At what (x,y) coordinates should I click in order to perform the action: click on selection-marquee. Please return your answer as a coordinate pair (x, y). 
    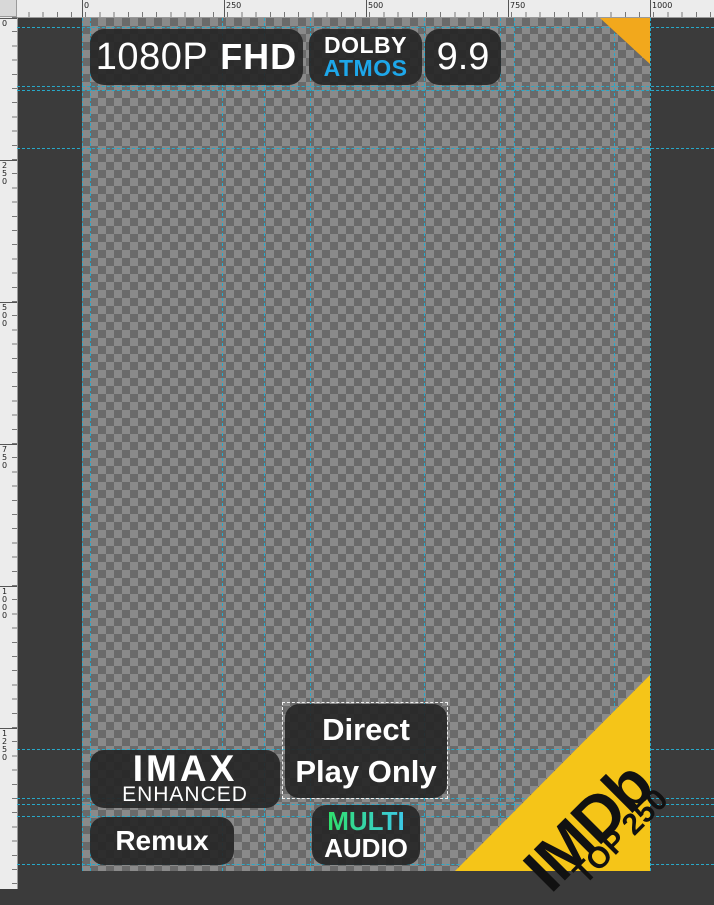
    Looking at the image, I should click on (365, 750).